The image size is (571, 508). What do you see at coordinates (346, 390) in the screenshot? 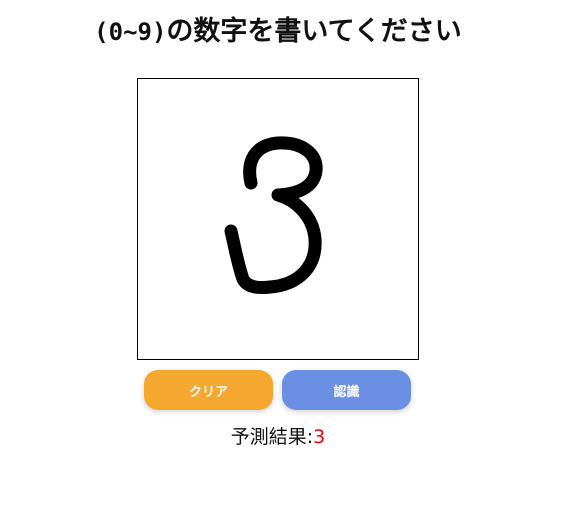
I see `recognize-button: 認識` at bounding box center [346, 390].